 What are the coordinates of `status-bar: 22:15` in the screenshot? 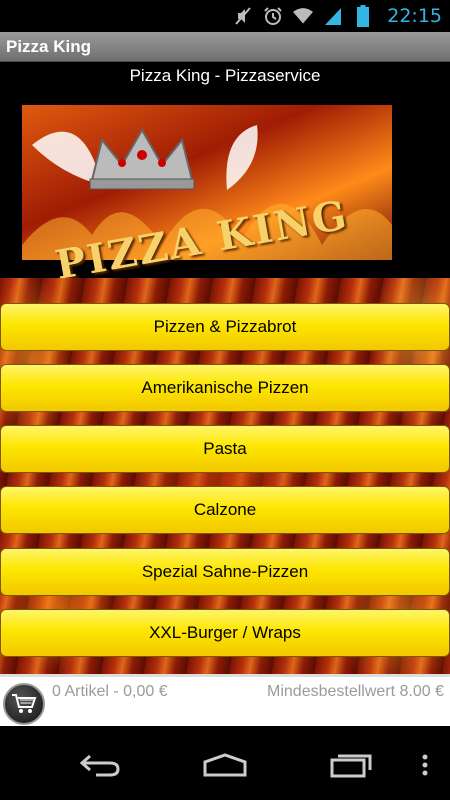 It's located at (225, 16).